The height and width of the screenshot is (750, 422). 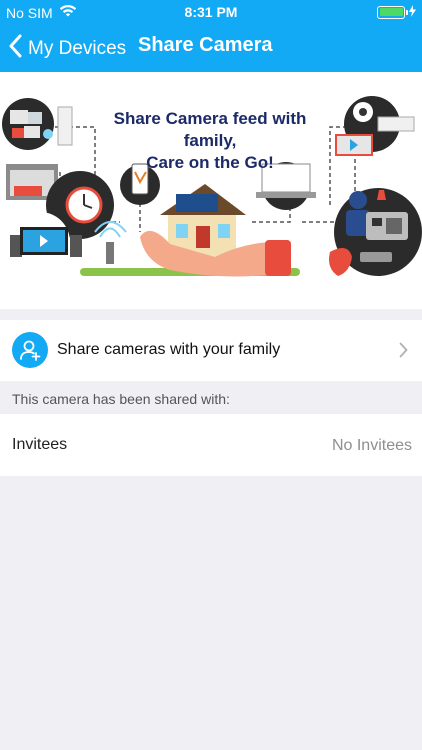 What do you see at coordinates (15, 48) in the screenshot?
I see `chevron-left-icon` at bounding box center [15, 48].